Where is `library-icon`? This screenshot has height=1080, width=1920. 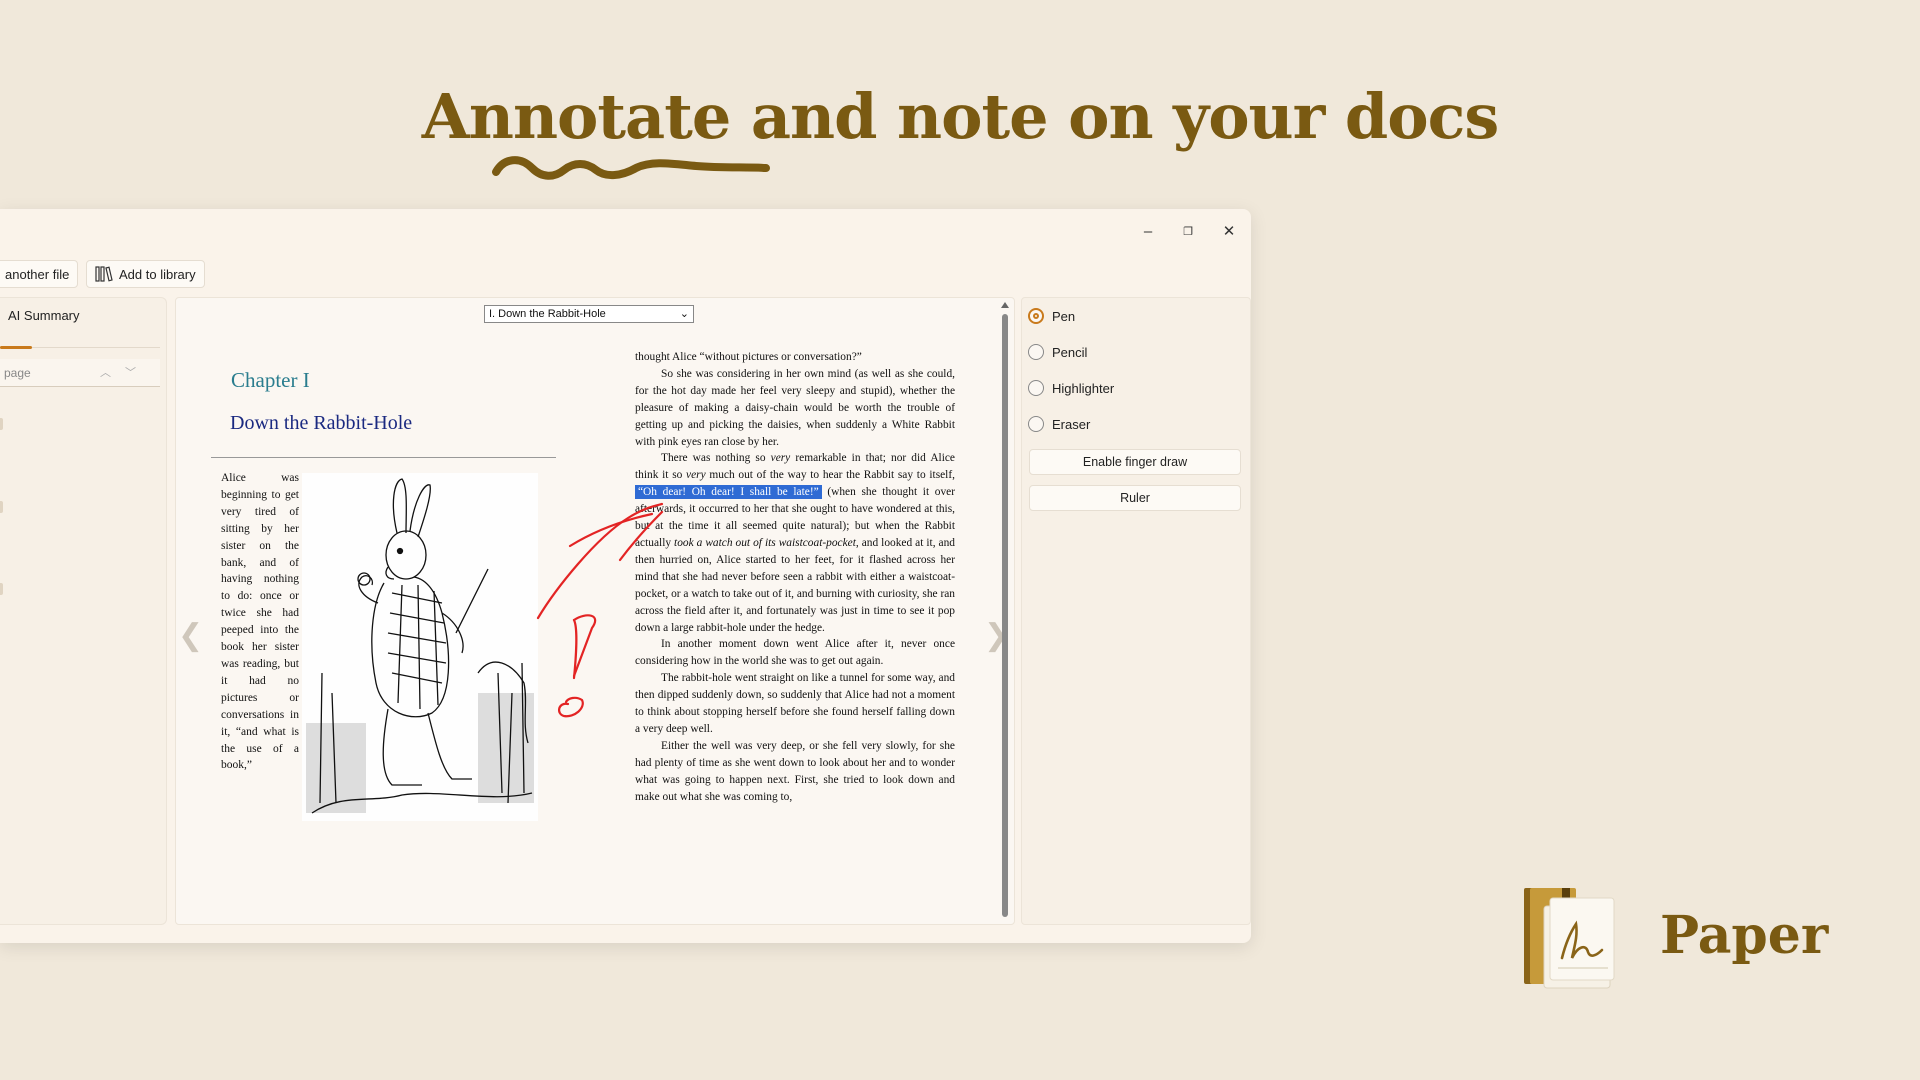
library-icon is located at coordinates (104, 274).